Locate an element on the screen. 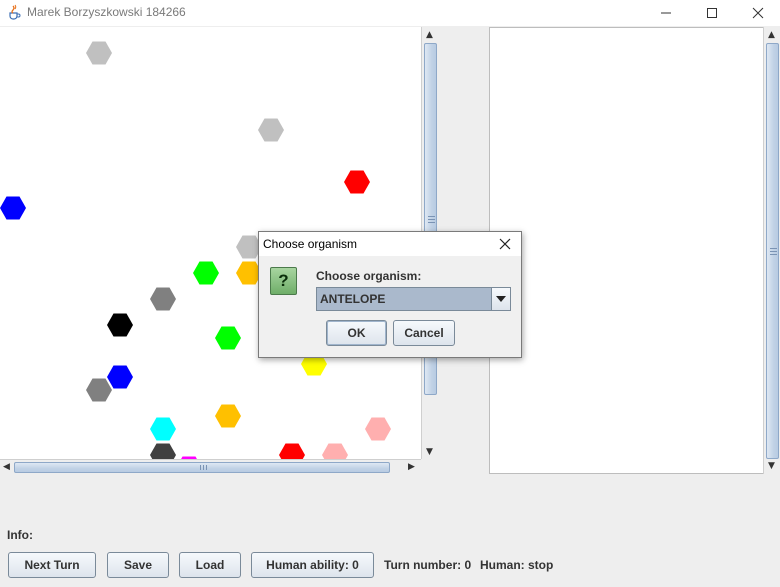 The height and width of the screenshot is (587, 780). maximize-button is located at coordinates (712, 13).